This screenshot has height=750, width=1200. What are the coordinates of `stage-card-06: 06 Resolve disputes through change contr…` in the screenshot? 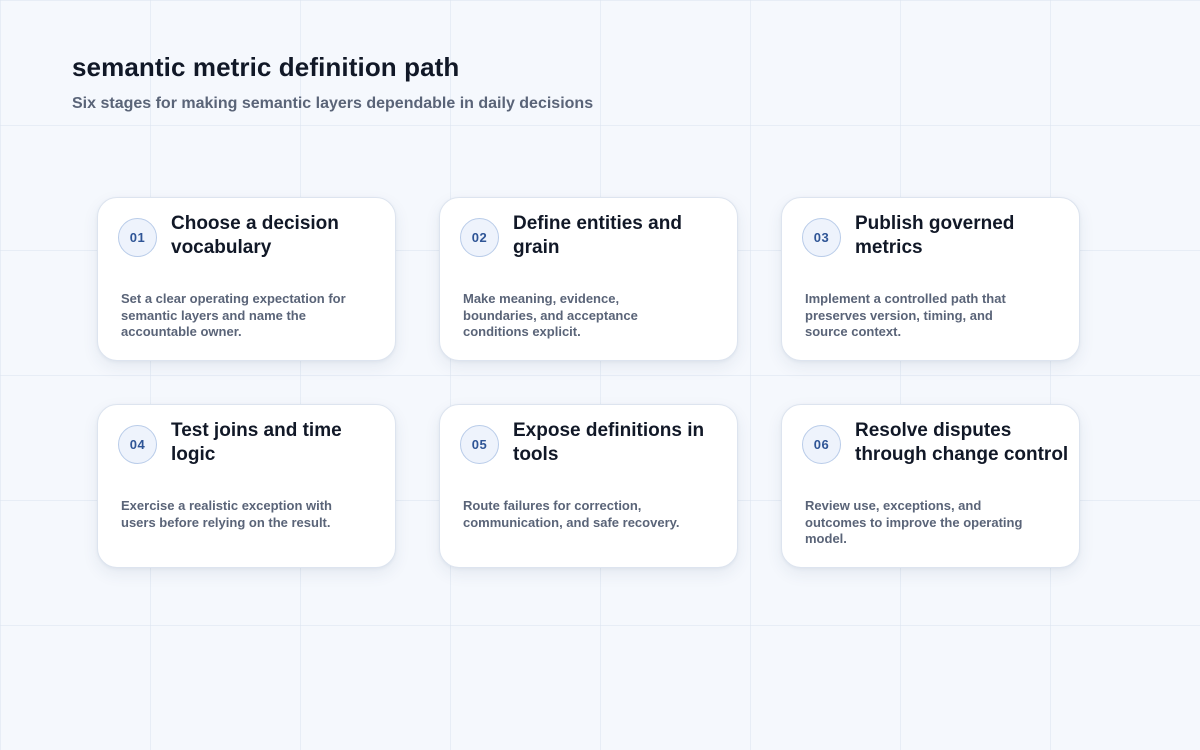 It's located at (930, 486).